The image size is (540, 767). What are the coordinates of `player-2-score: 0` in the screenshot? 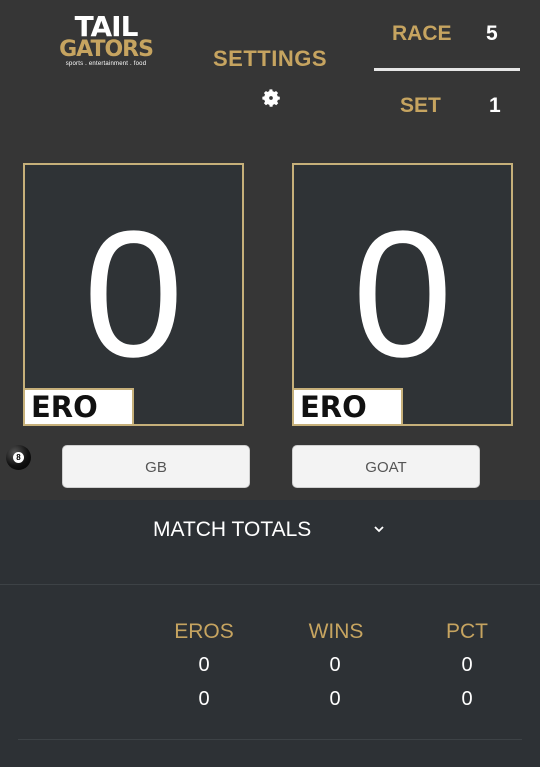 It's located at (402, 294).